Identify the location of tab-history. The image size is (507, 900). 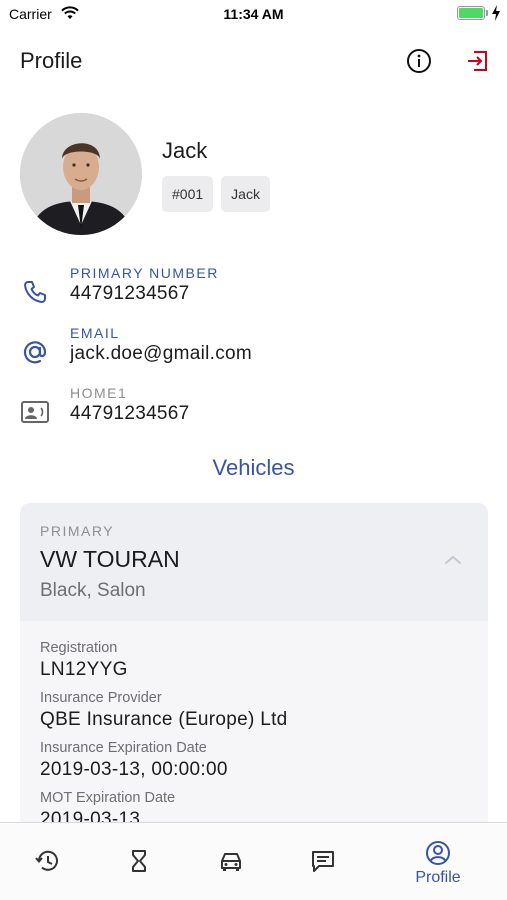
(47, 861).